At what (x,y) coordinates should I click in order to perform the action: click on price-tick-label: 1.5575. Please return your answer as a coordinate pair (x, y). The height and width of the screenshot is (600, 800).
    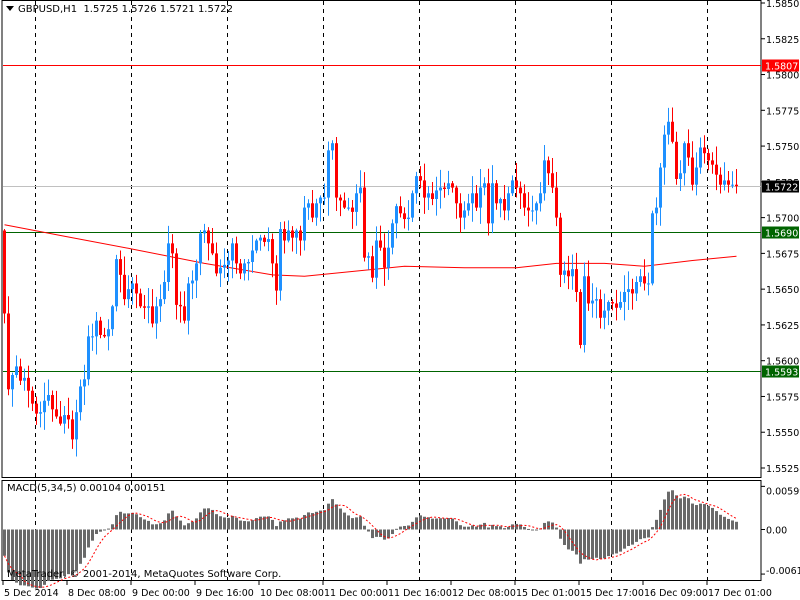
    Looking at the image, I should click on (782, 397).